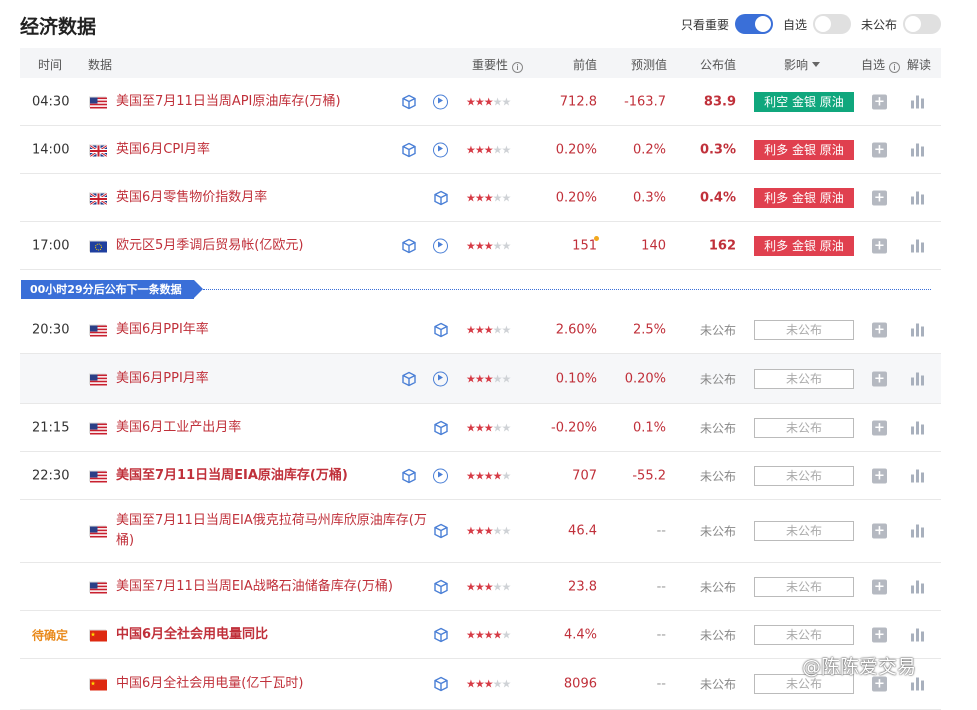 Image resolution: width=977 pixels, height=710 pixels. Describe the element at coordinates (51, 329) in the screenshot. I see `row-time: 20:30` at that location.